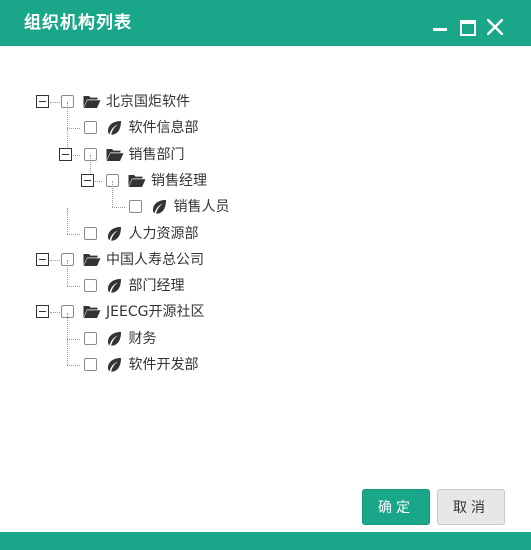 The height and width of the screenshot is (550, 531). Describe the element at coordinates (265, 365) in the screenshot. I see `tree-node: 软件开发部` at that location.